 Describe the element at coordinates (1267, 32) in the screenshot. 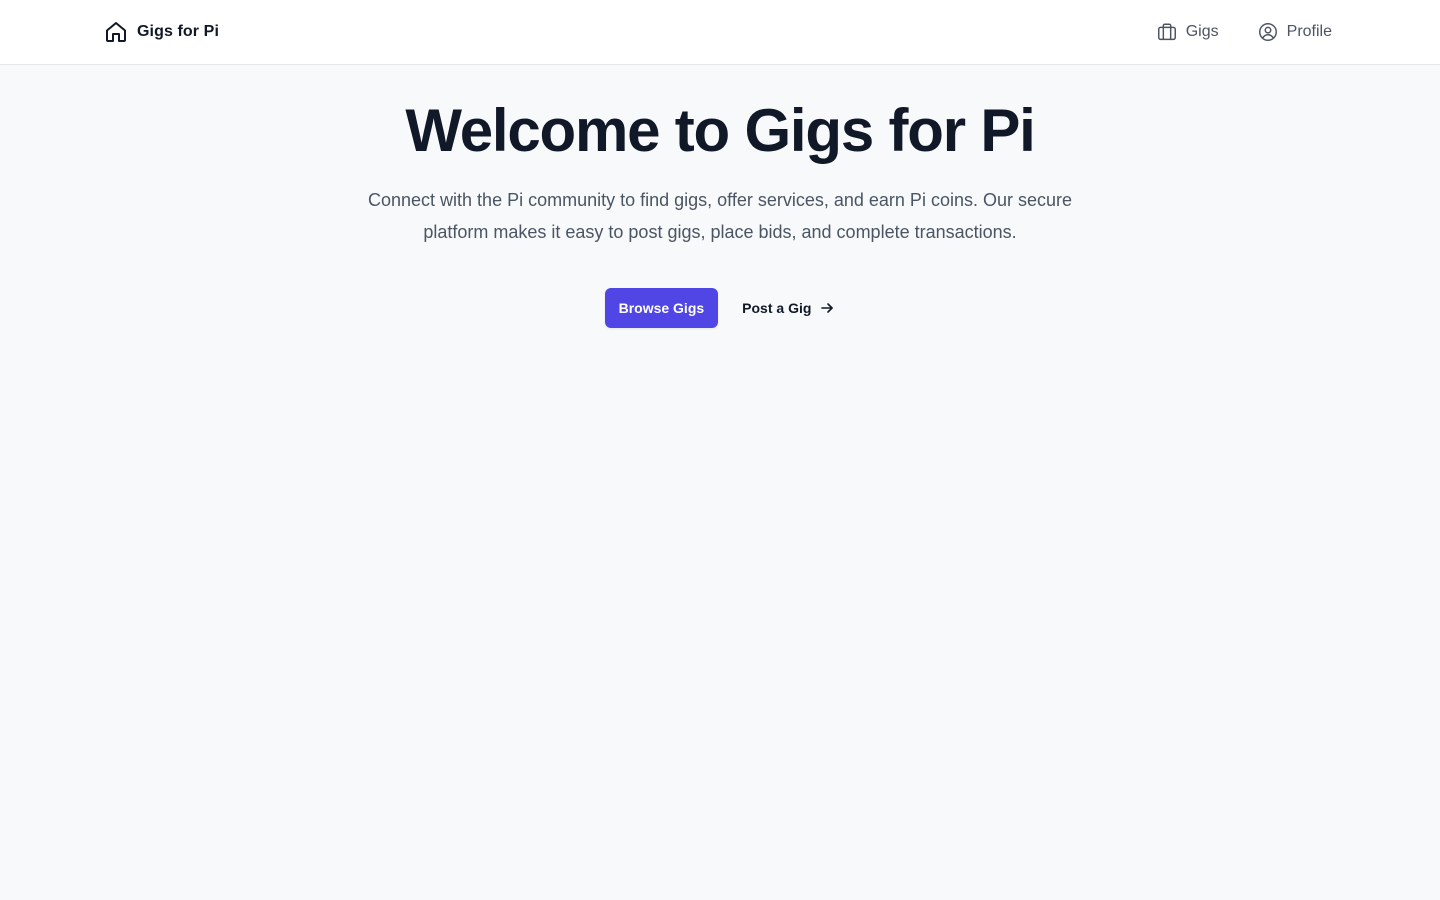

I see `user-circle-icon` at that location.